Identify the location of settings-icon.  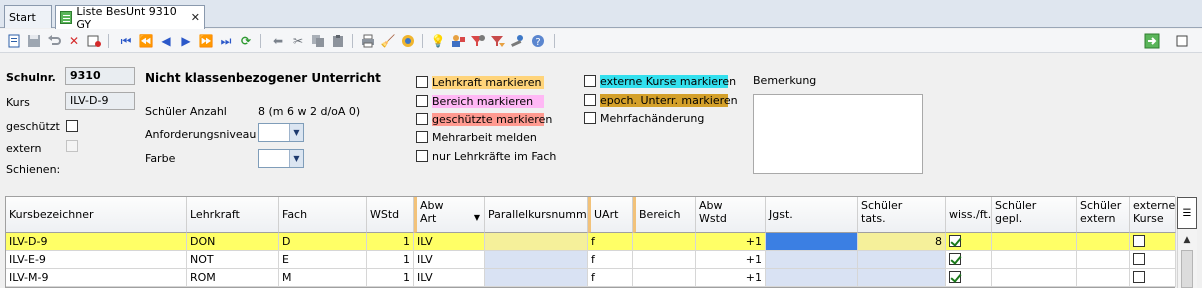
(408, 41).